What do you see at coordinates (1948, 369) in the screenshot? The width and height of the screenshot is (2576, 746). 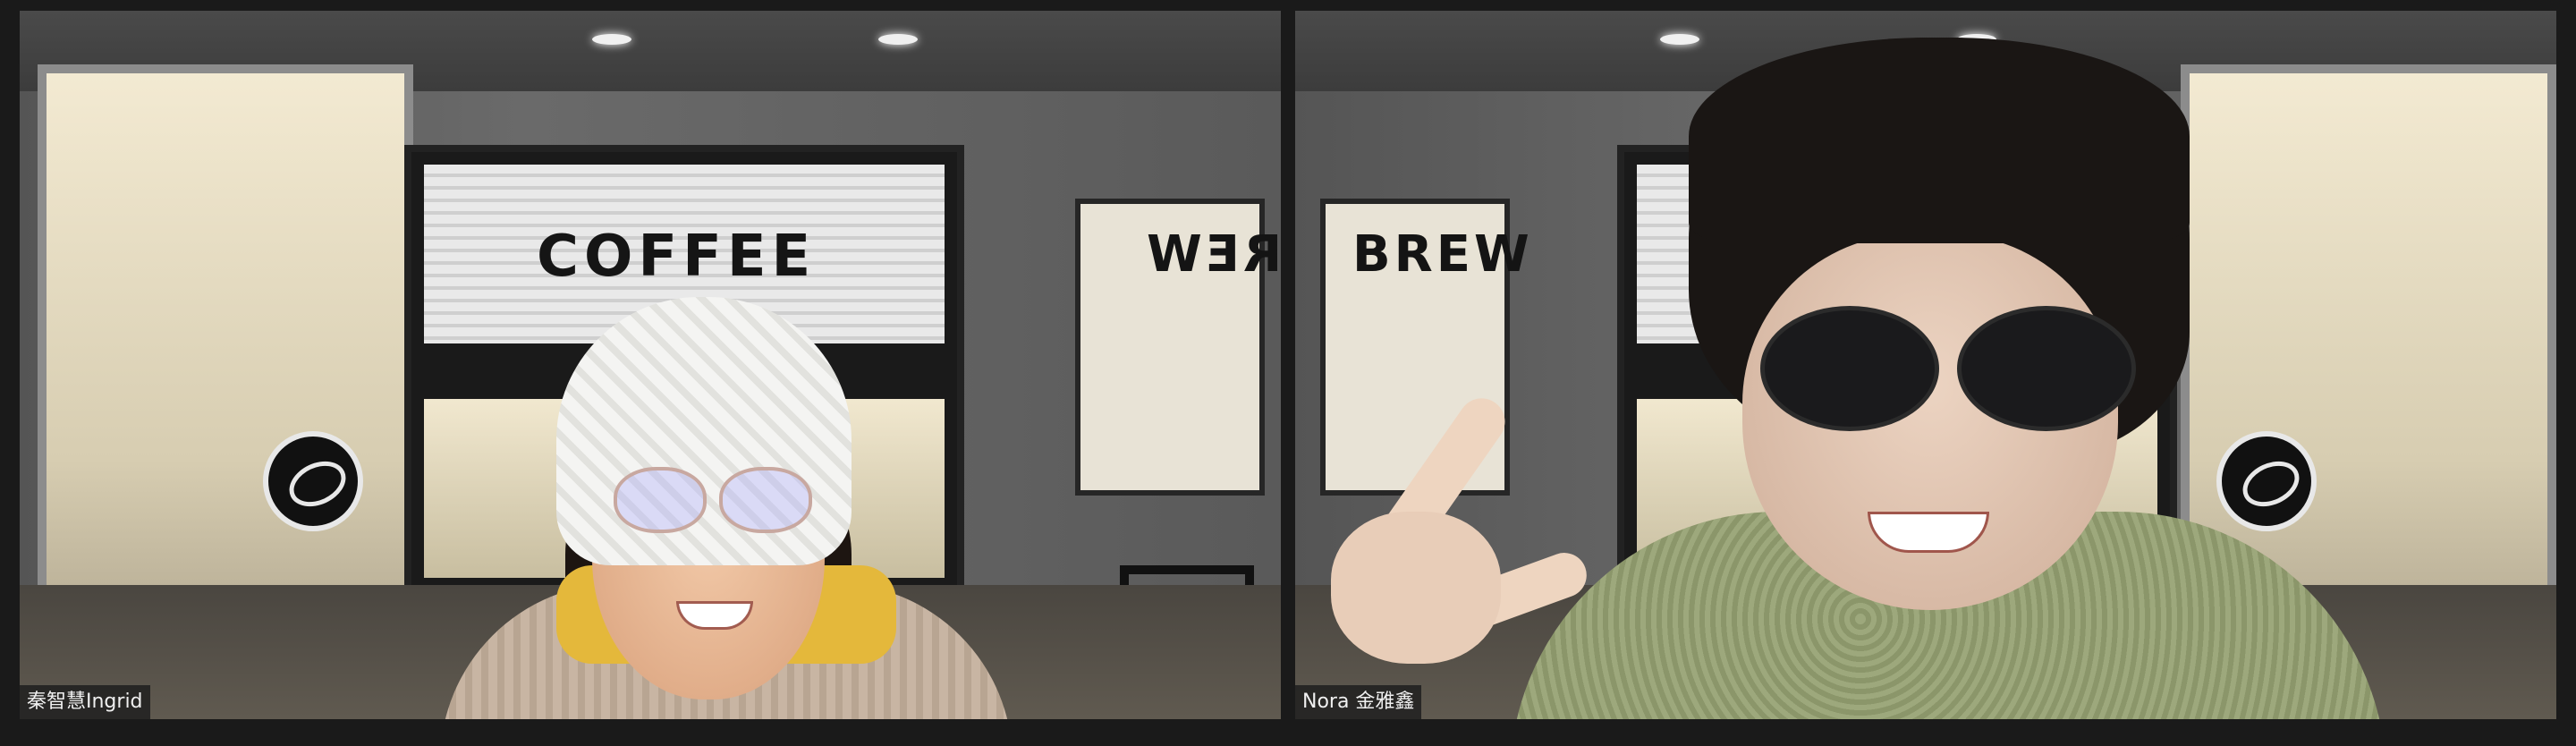 I see `sunglasses` at bounding box center [1948, 369].